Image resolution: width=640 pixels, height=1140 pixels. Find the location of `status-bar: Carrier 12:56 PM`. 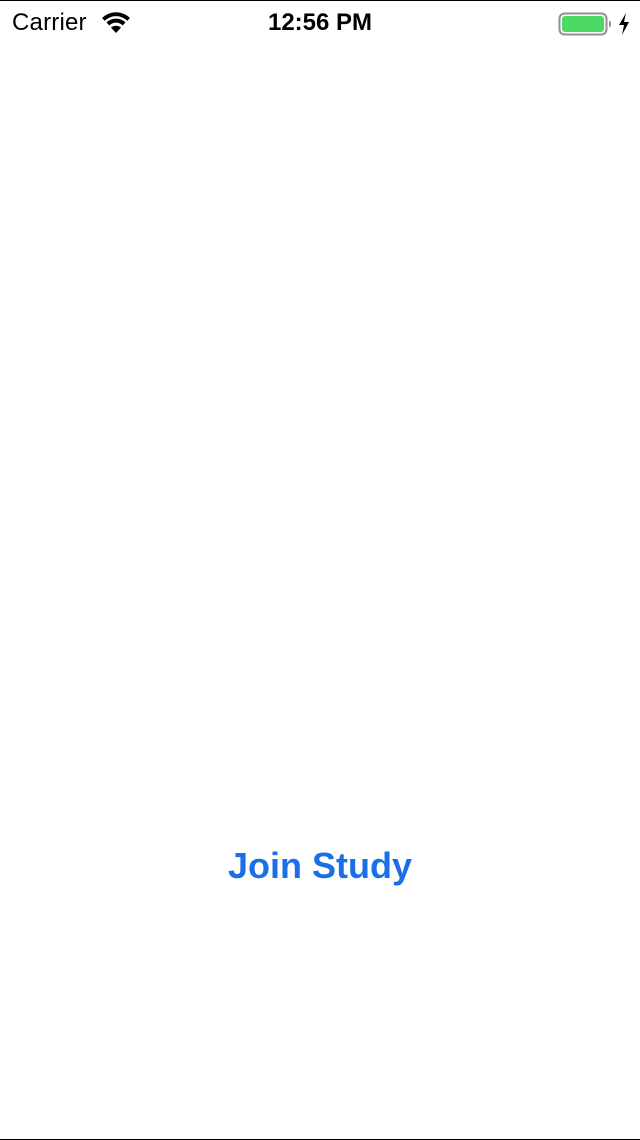

status-bar: Carrier 12:56 PM is located at coordinates (320, 23).